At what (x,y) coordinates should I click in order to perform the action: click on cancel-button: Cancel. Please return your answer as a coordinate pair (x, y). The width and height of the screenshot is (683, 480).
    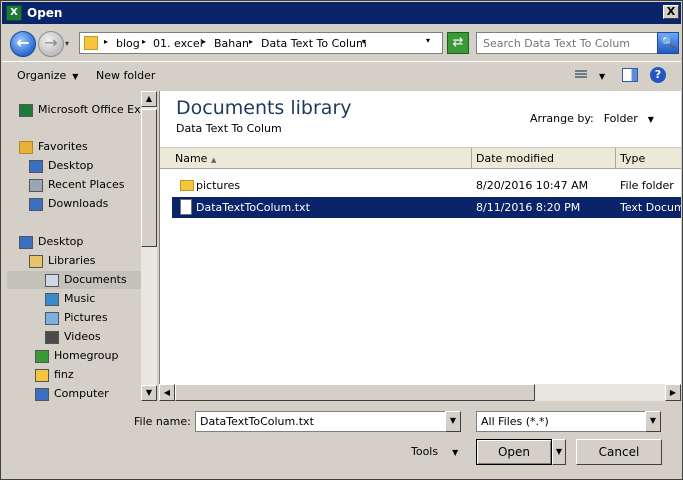
    Looking at the image, I should click on (619, 452).